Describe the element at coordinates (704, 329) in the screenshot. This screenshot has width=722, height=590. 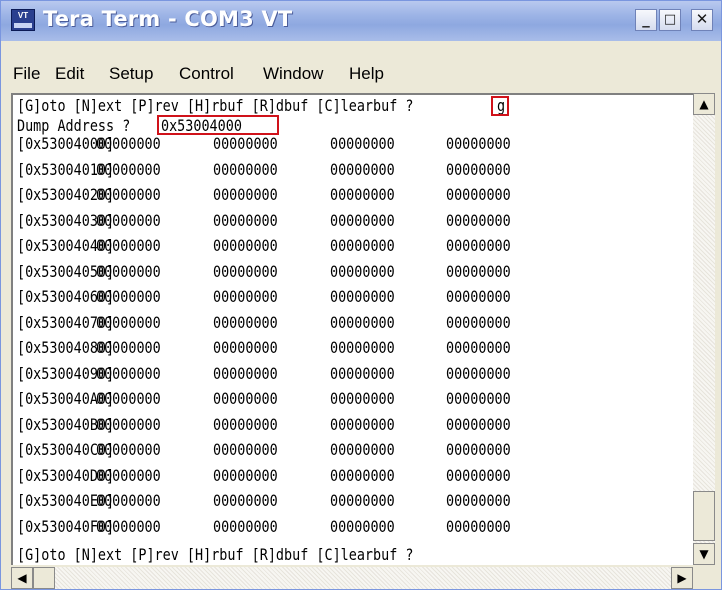
I see `vertical-scrollbar: ▲ ▼` at that location.